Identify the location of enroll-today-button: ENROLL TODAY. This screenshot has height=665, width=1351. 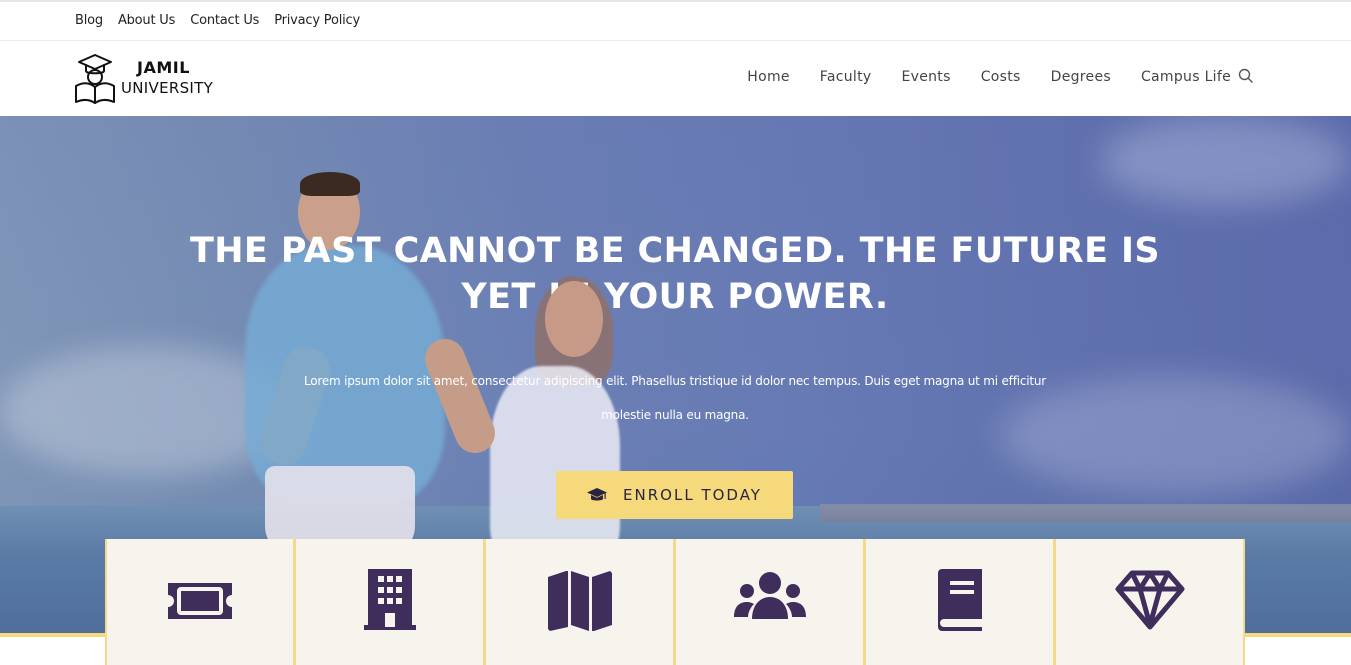
(674, 495).